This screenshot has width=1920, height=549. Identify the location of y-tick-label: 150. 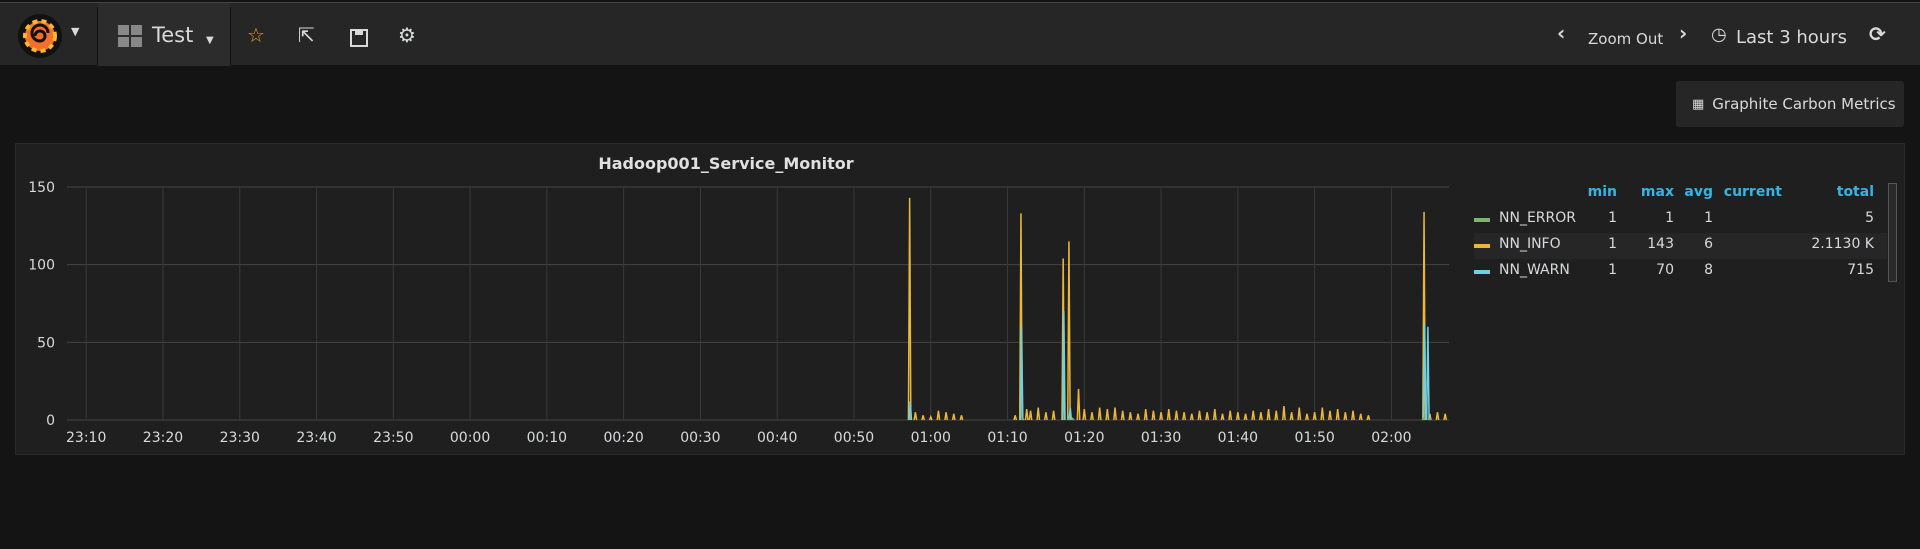
(41, 188).